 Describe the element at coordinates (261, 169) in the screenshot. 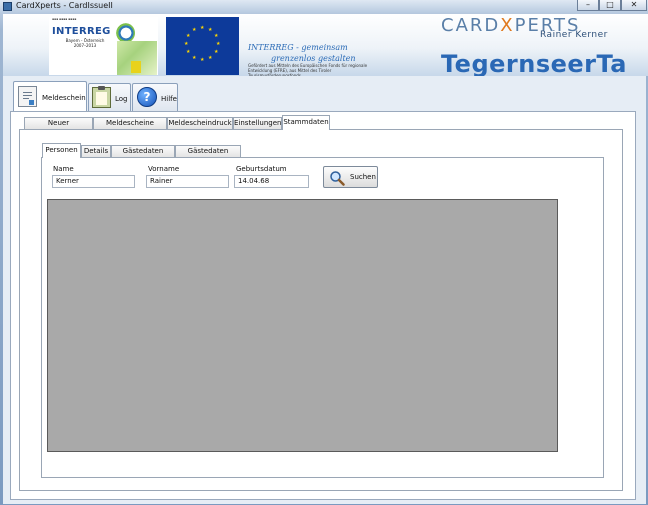

I see `geburtsdatum-label: Geburtsdatum` at that location.